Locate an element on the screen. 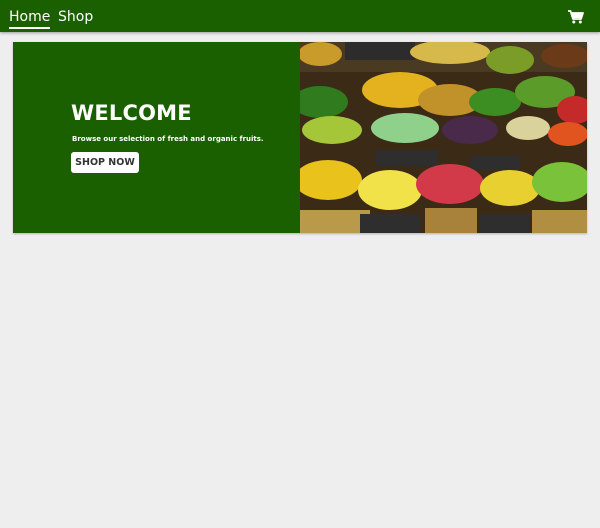 The image size is (600, 528). nav-link-home: Home is located at coordinates (30, 18).